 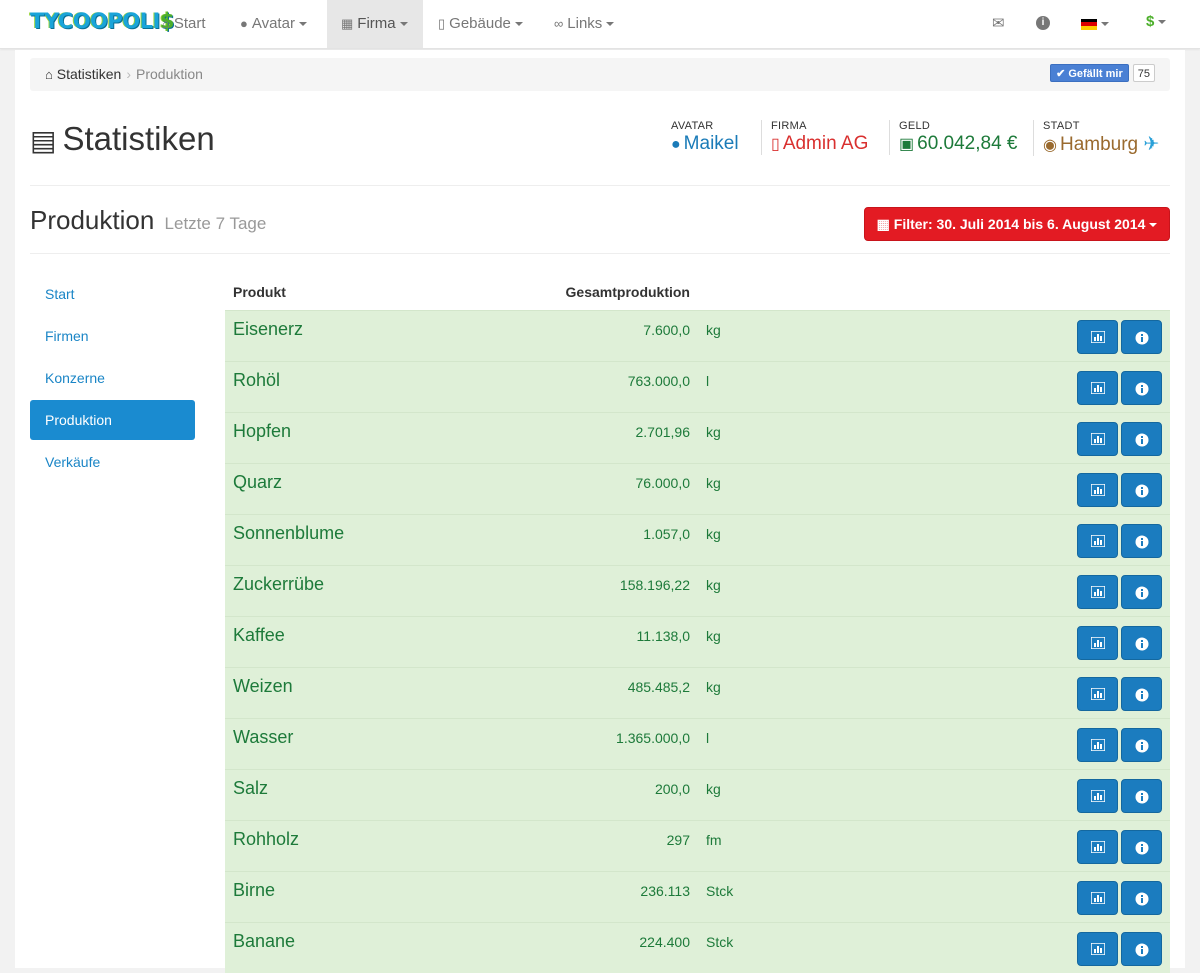 What do you see at coordinates (1095, 23) in the screenshot?
I see `language-flag-de` at bounding box center [1095, 23].